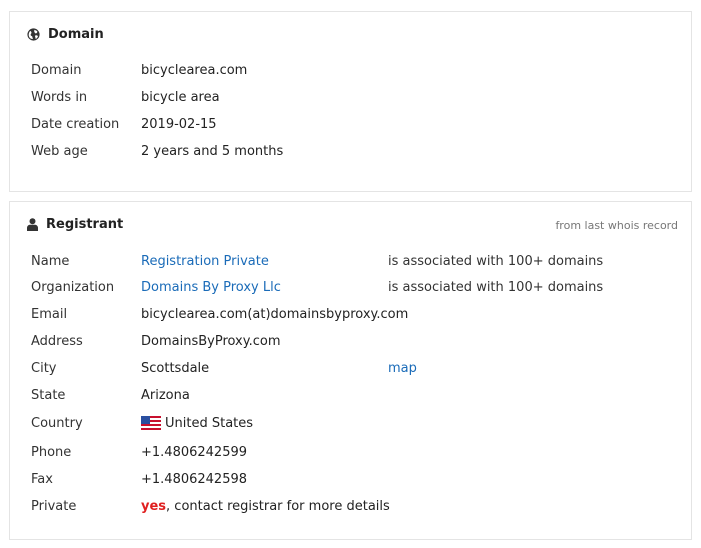 The width and height of the screenshot is (701, 548). Describe the element at coordinates (356, 424) in the screenshot. I see `country-row: Country United States` at that location.